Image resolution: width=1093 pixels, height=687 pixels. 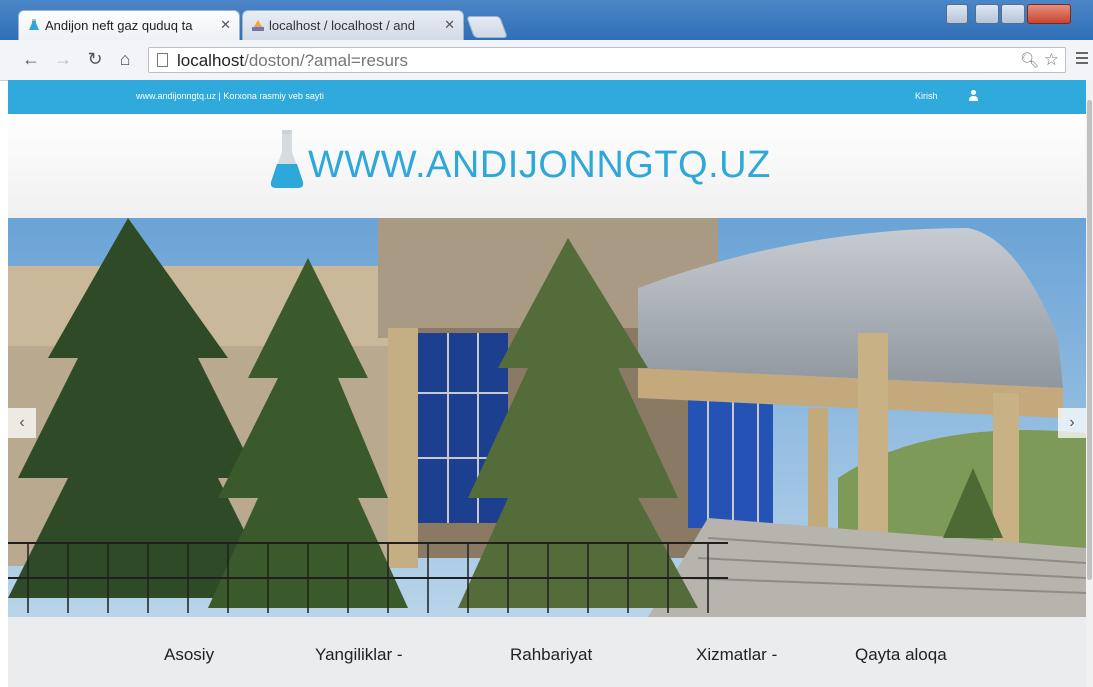 I want to click on page-icon, so click(x=162, y=60).